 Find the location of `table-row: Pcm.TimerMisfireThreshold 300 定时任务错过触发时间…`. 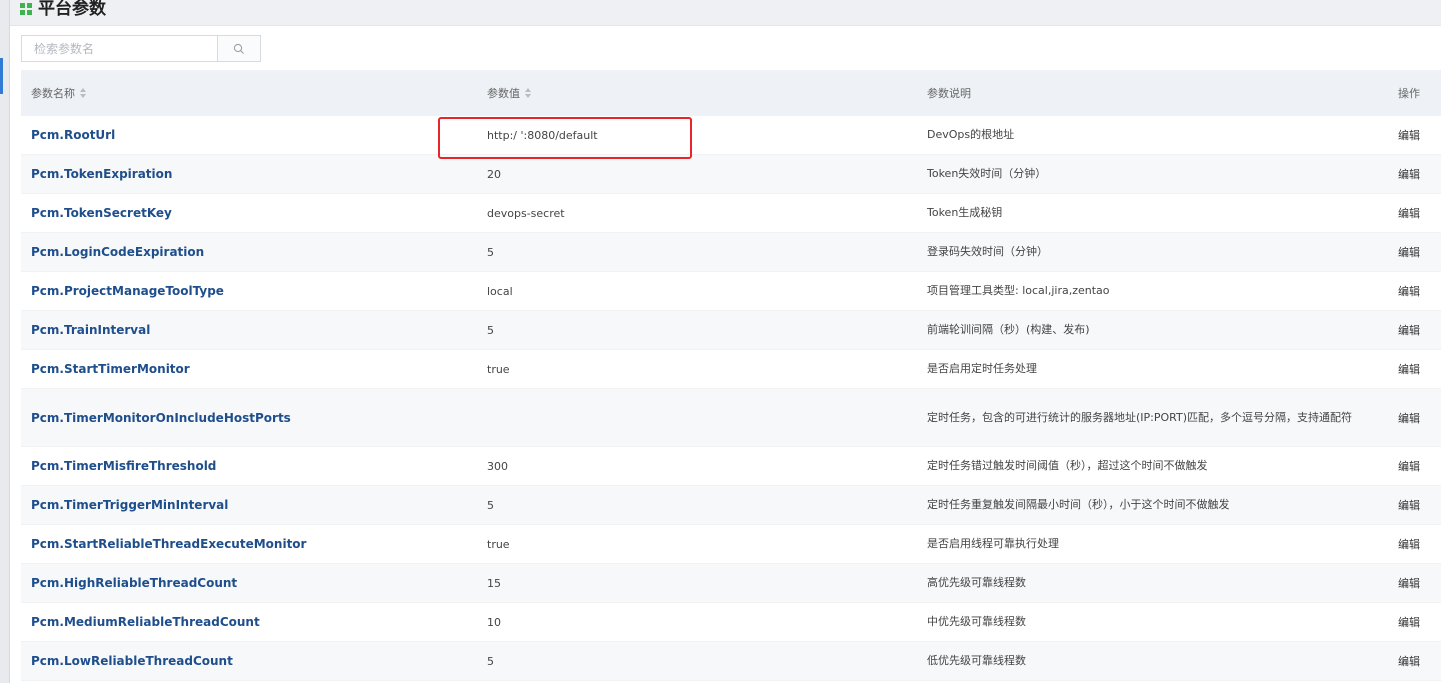

table-row: Pcm.TimerMisfireThreshold 300 定时任务错过触发时间… is located at coordinates (731, 466).